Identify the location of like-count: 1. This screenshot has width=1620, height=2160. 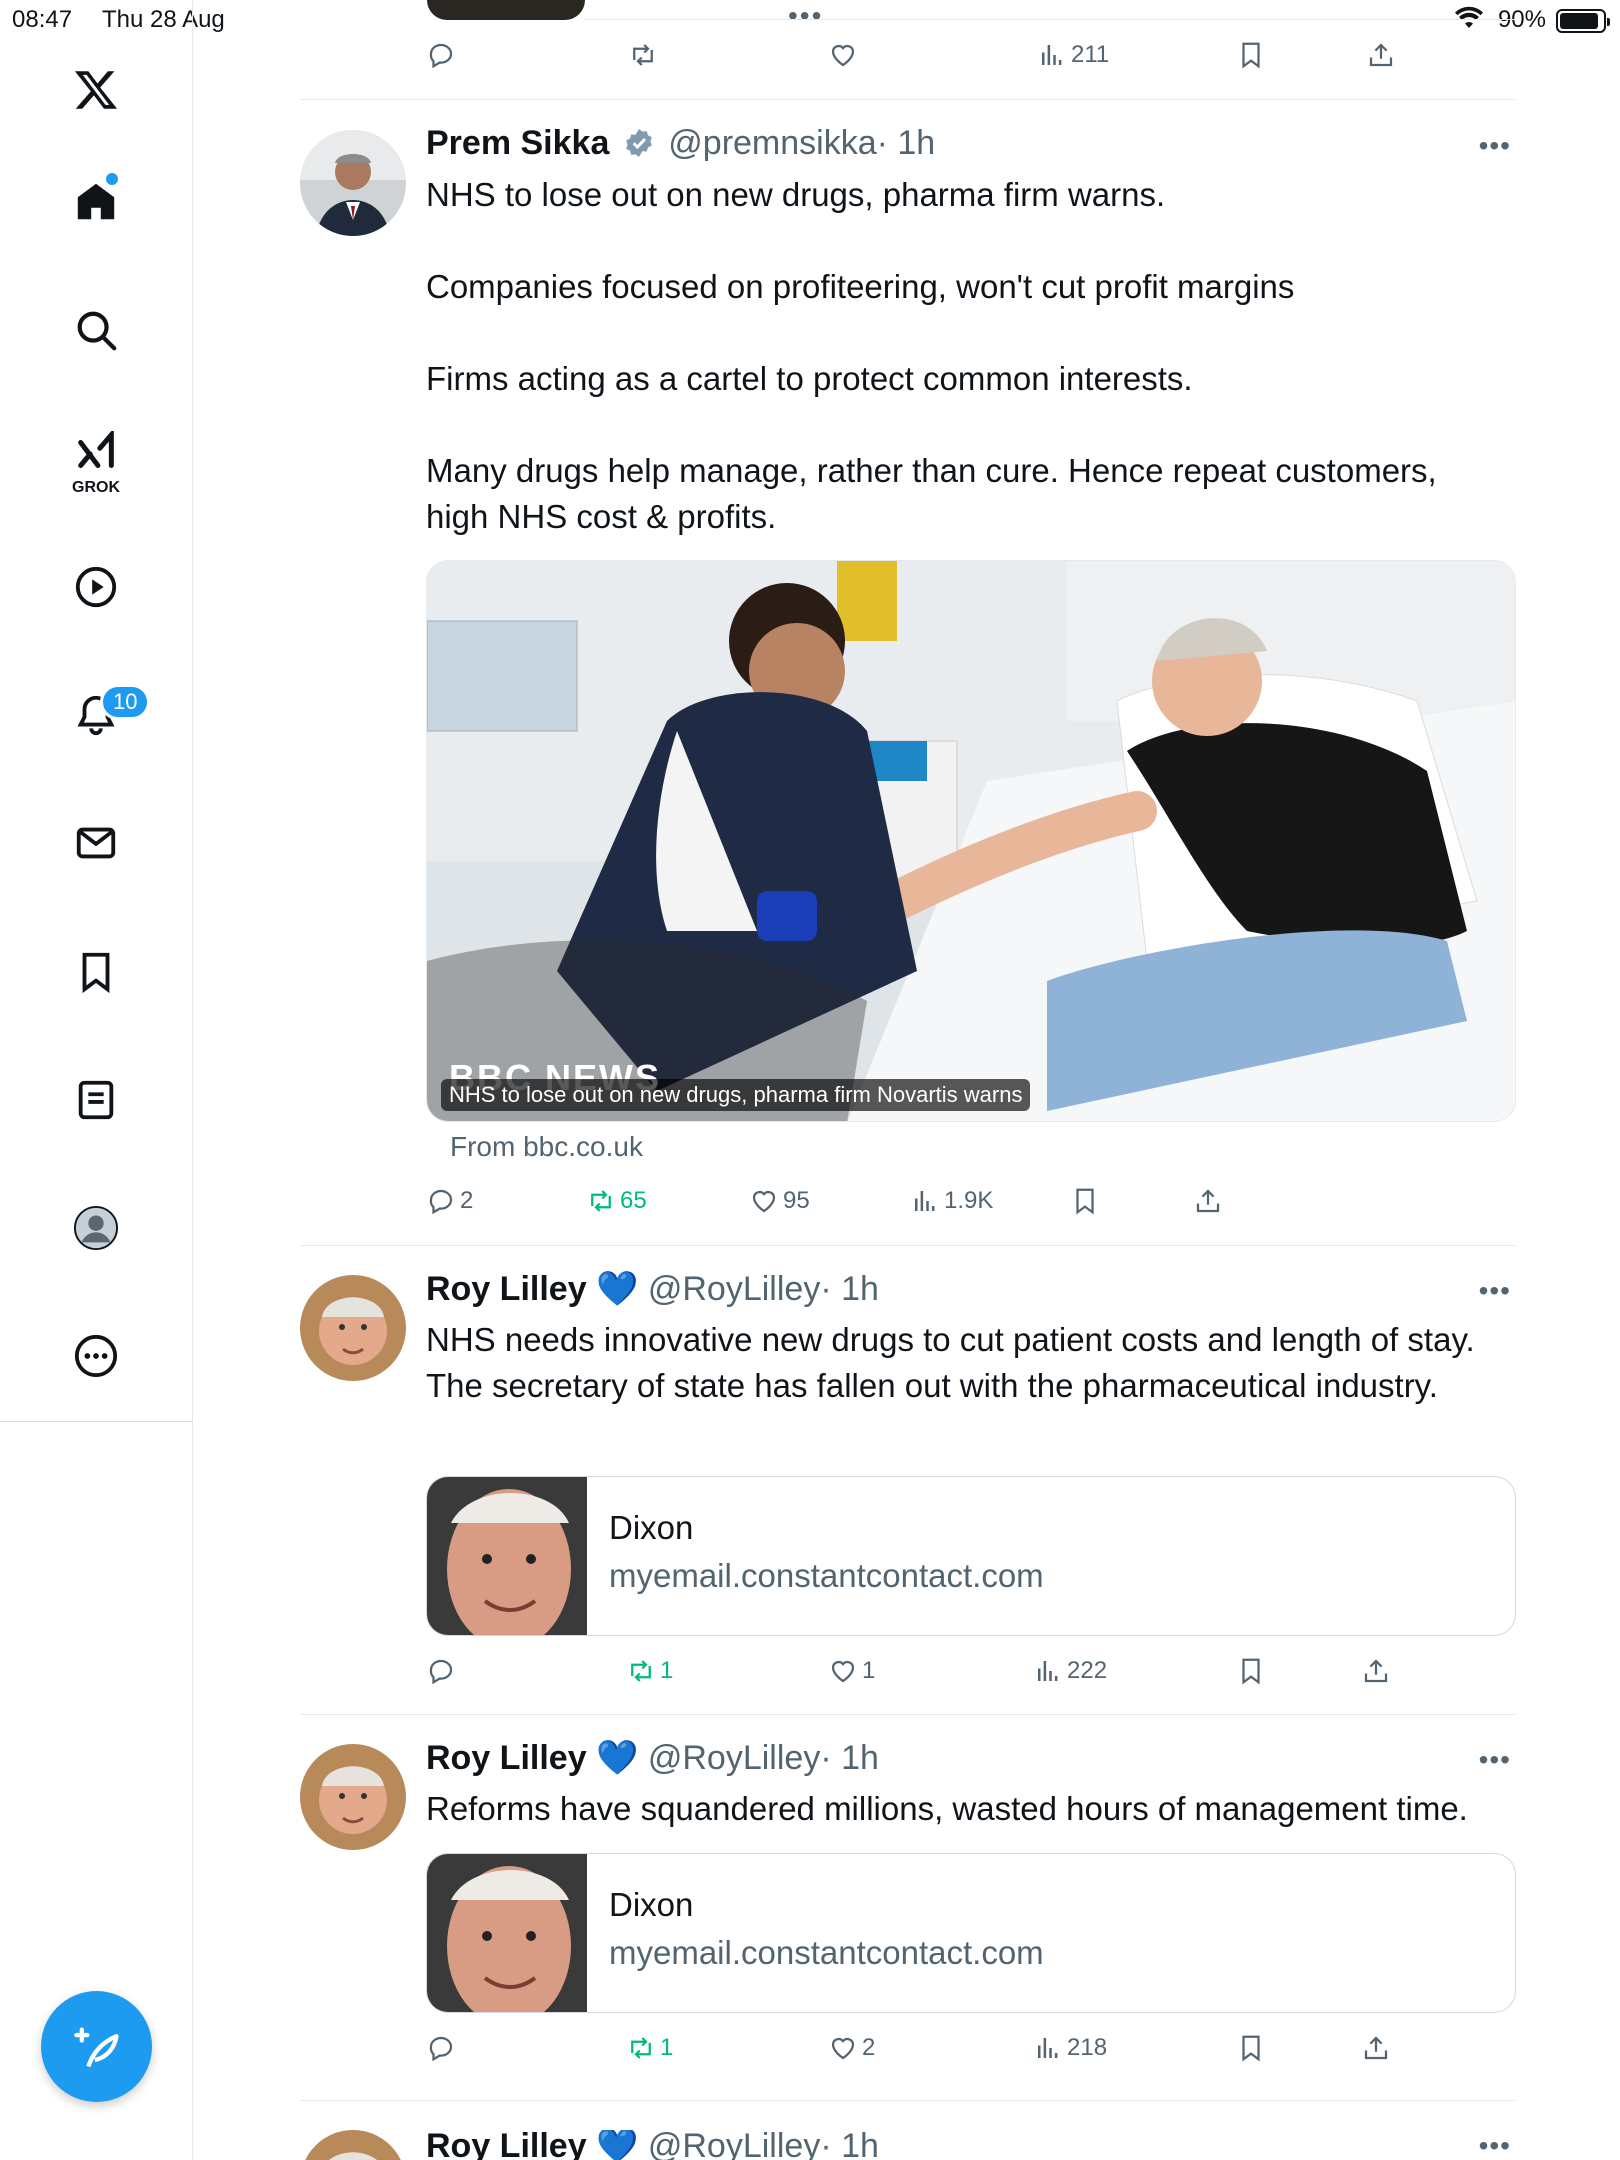
(869, 1670).